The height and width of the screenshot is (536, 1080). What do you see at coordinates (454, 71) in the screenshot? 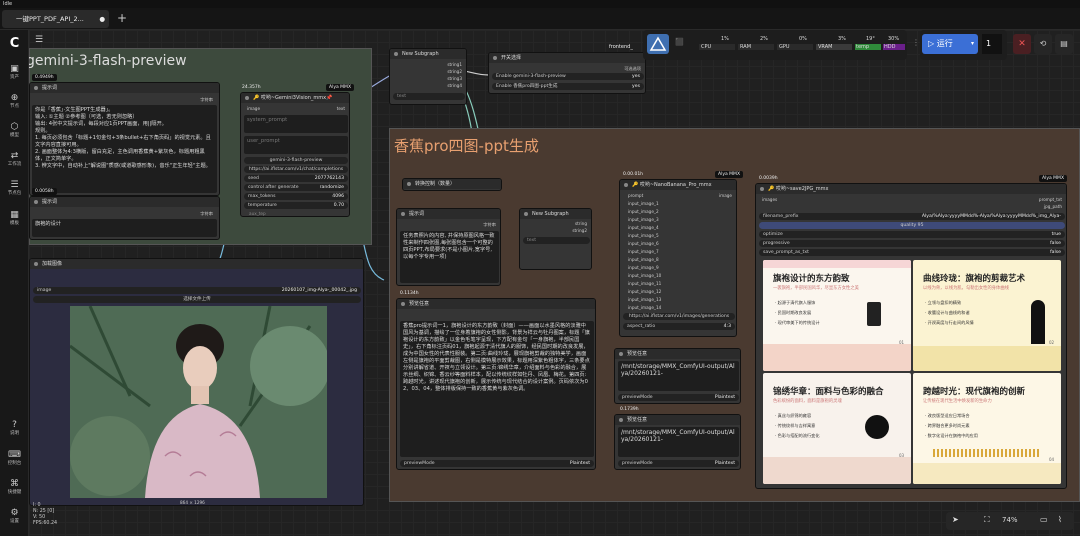
I see `subgraph-1-port: string2` at bounding box center [454, 71].